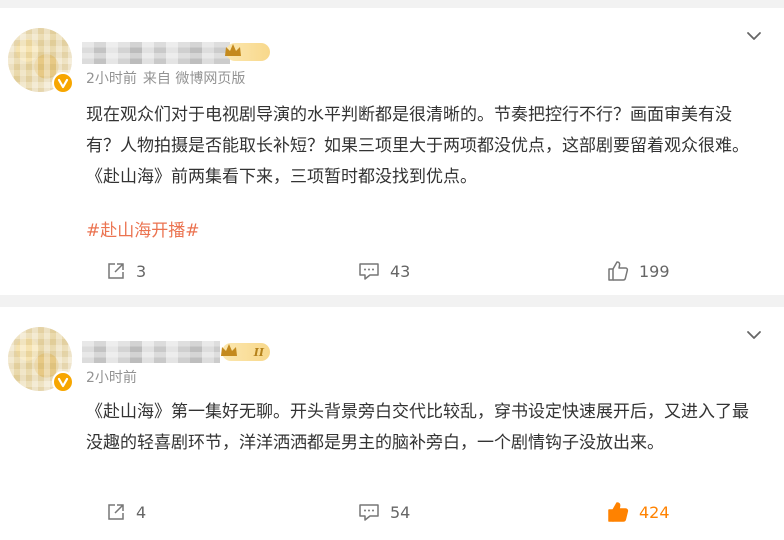 This screenshot has width=784, height=540. I want to click on forward-count: 3, so click(141, 271).